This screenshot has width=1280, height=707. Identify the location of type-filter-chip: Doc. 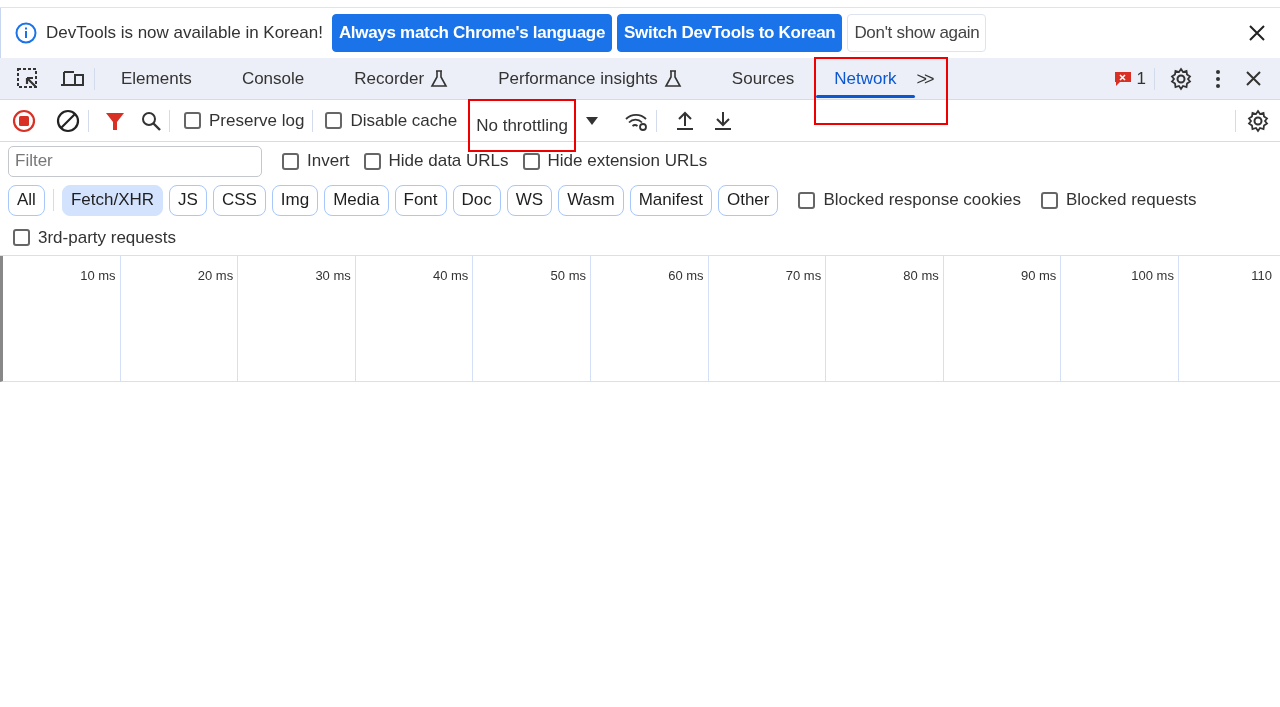
(476, 200).